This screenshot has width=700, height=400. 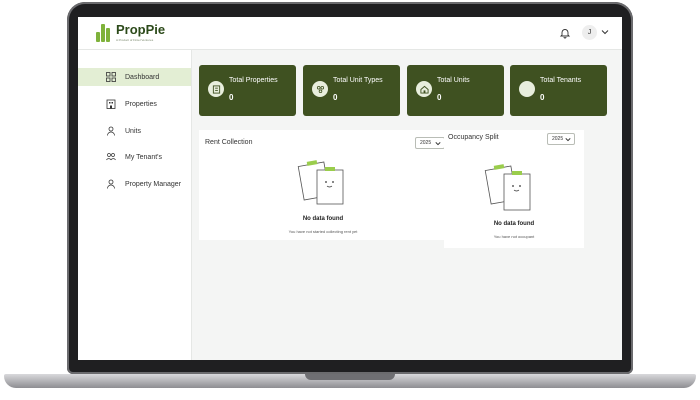 What do you see at coordinates (135, 40) in the screenshot?
I see `brand-tagline: A Product of Fintel Ventures` at bounding box center [135, 40].